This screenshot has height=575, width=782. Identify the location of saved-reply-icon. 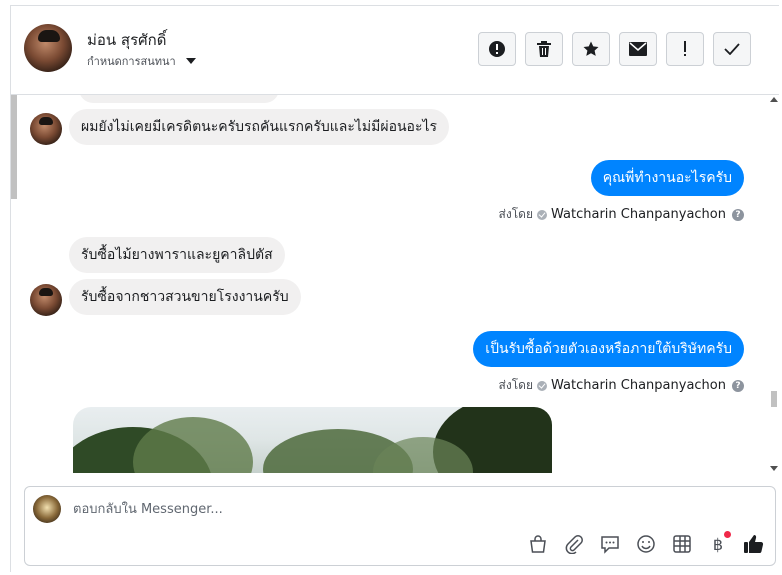
(610, 545).